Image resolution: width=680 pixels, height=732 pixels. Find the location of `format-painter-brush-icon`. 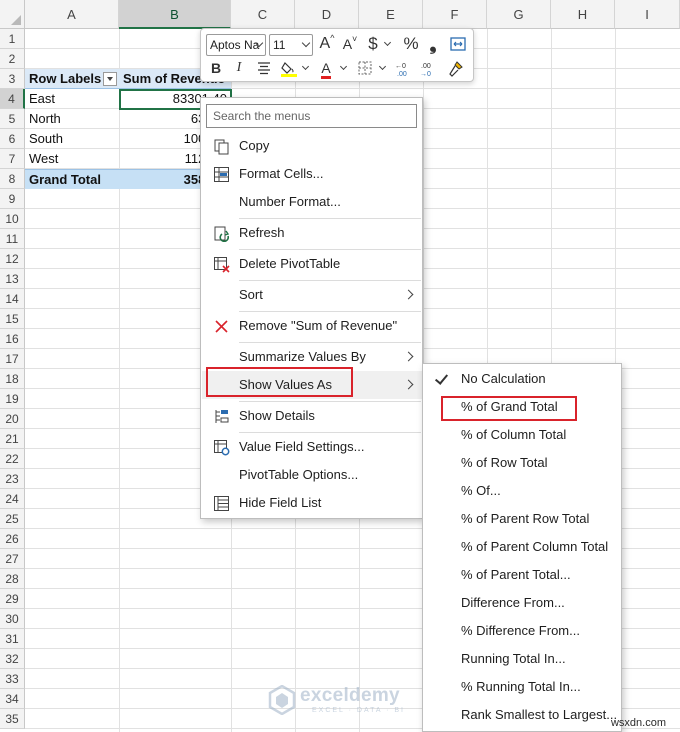

format-painter-brush-icon is located at coordinates (456, 69).